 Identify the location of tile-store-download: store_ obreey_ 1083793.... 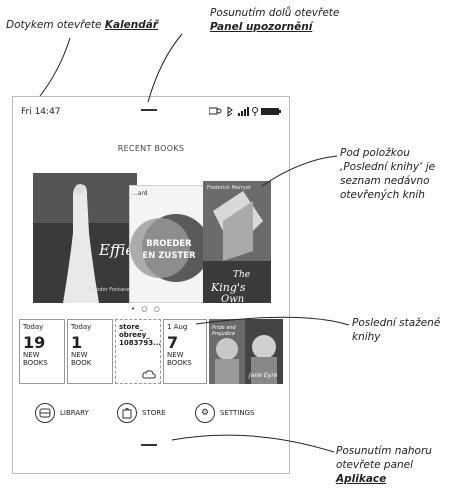
(138, 351).